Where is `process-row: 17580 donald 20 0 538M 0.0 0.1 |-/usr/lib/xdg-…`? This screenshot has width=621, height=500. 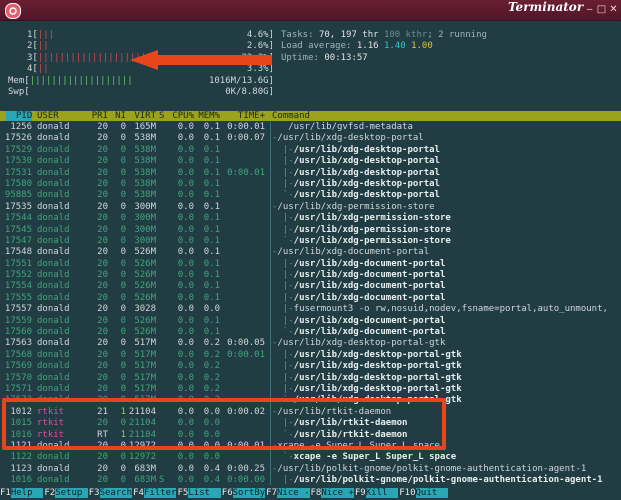
process-row: 17580 donald 20 0 538M 0.0 0.1 |-/usr/lib/xdg-… is located at coordinates (310, 184).